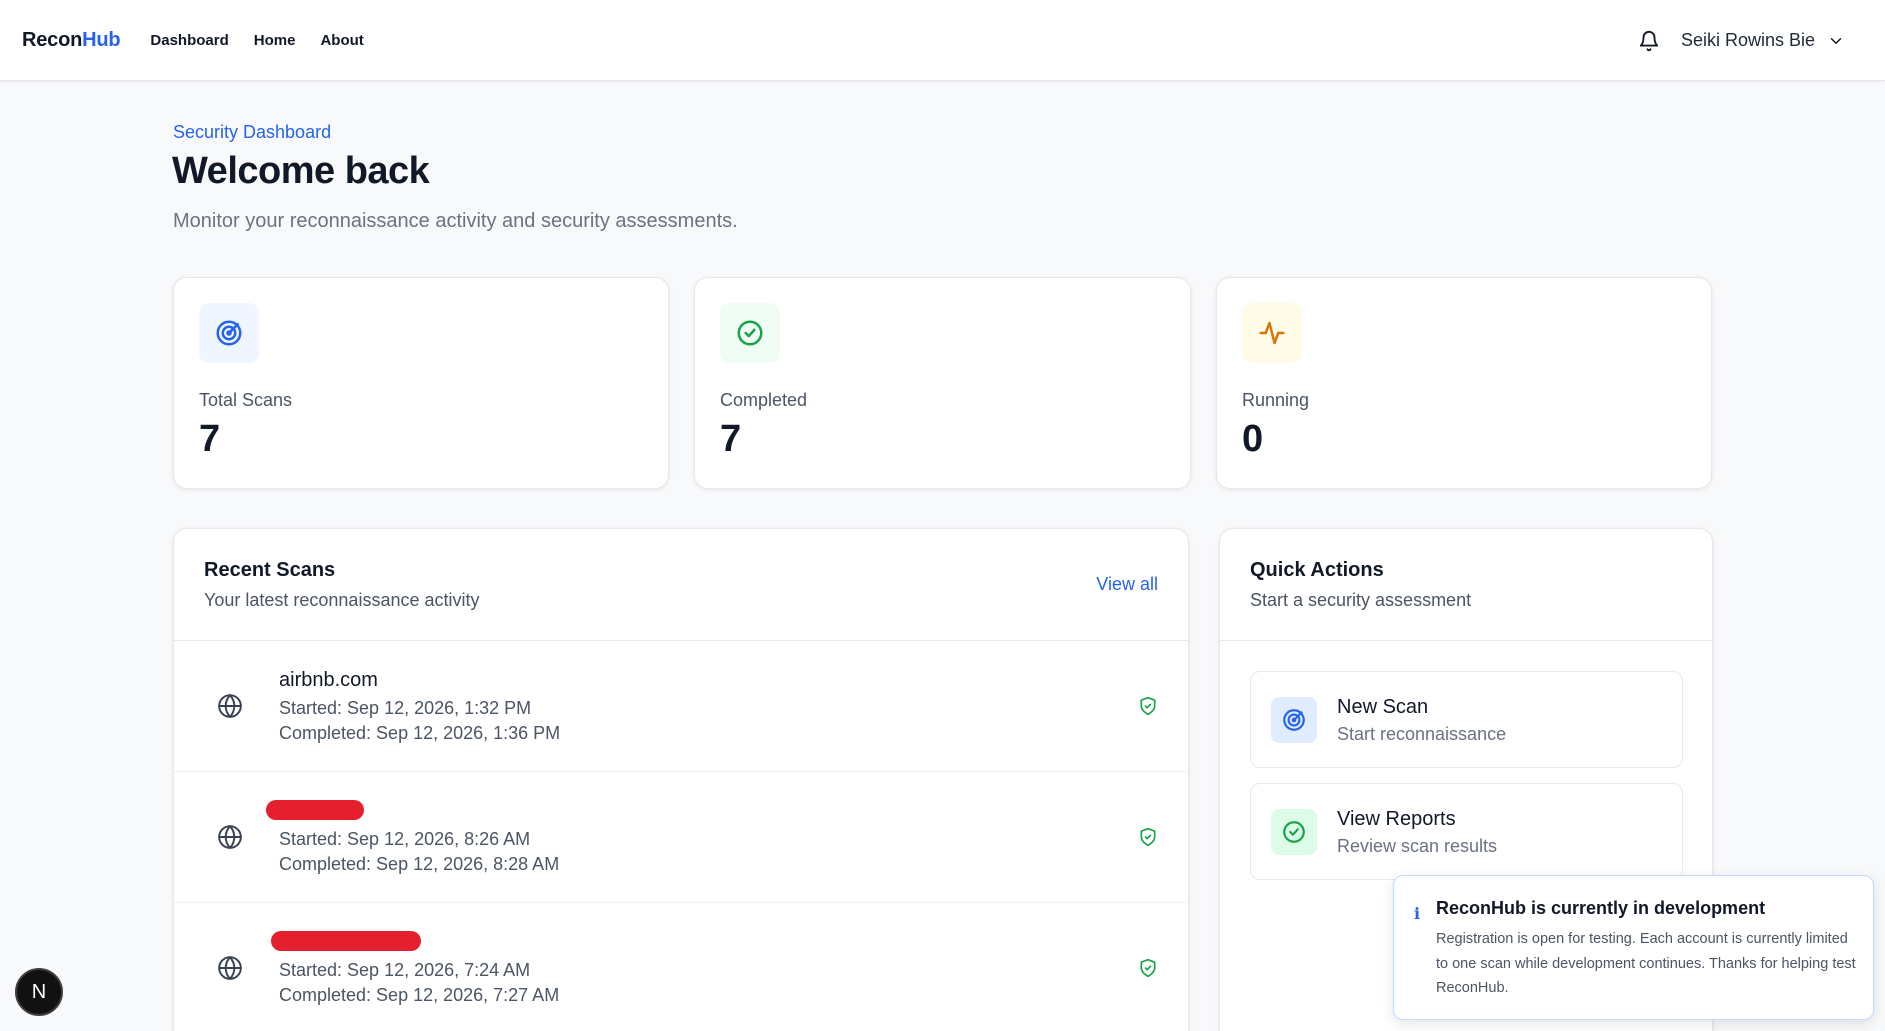 Image resolution: width=1885 pixels, height=1031 pixels. What do you see at coordinates (1272, 333) in the screenshot?
I see `activity-icon` at bounding box center [1272, 333].